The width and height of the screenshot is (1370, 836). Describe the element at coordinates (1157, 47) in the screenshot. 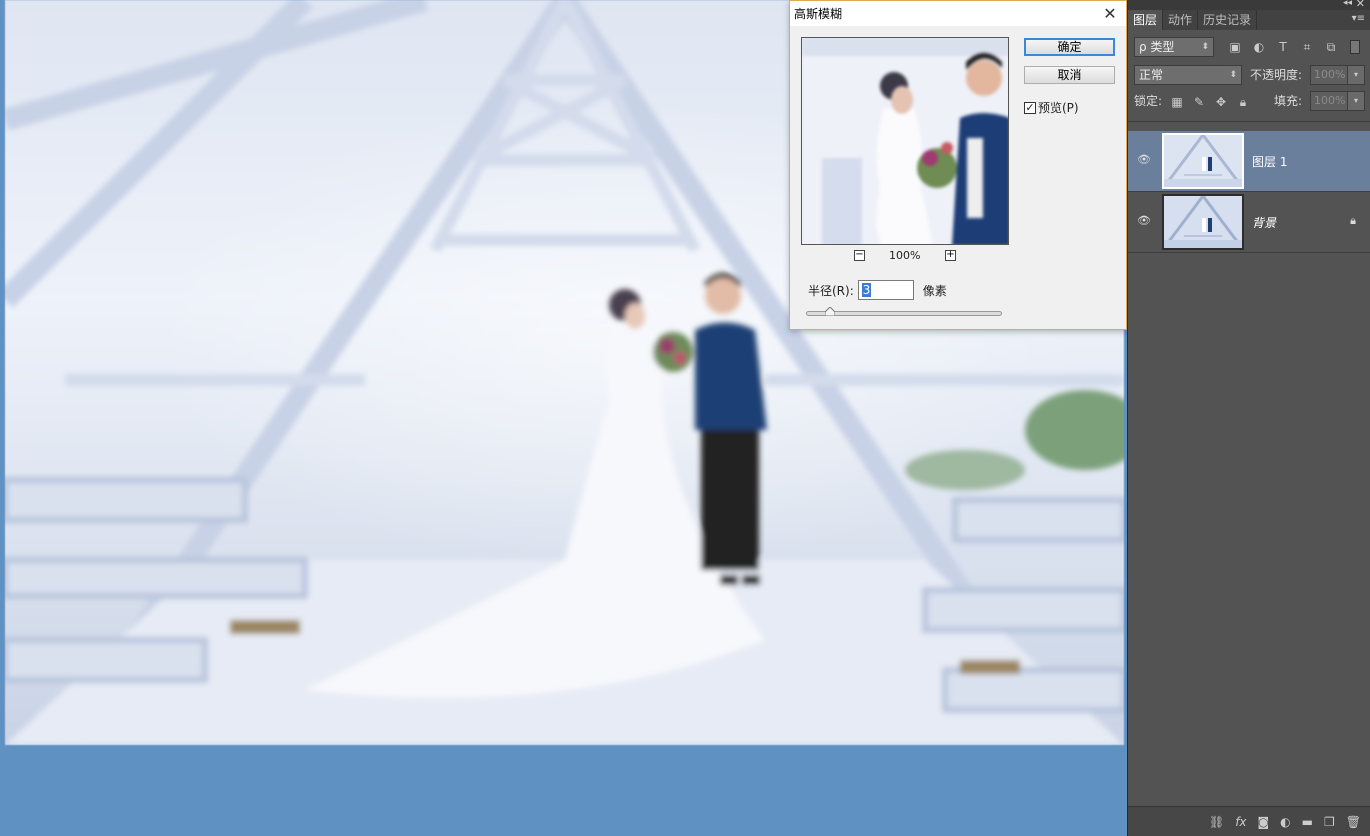

I see `layer-filter-value: ρ 类型` at that location.